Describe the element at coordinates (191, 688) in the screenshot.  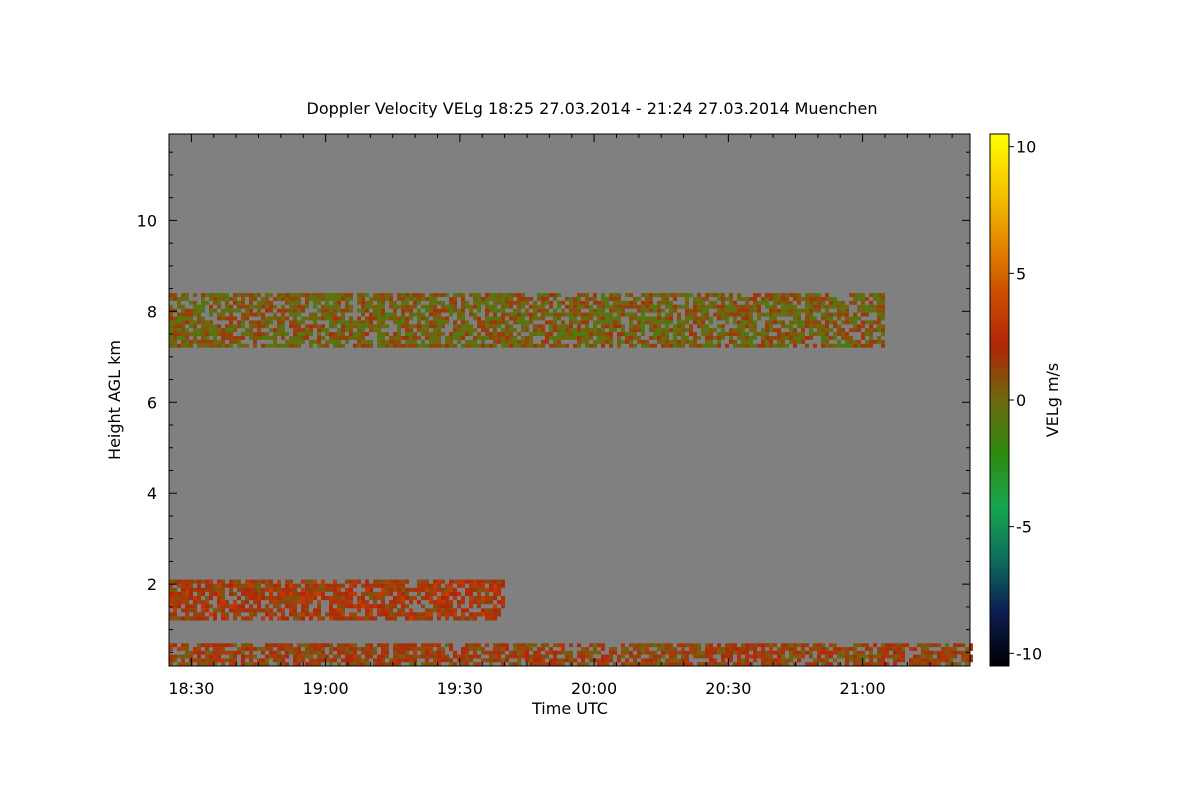
I see `x-tick-label: 18:30` at that location.